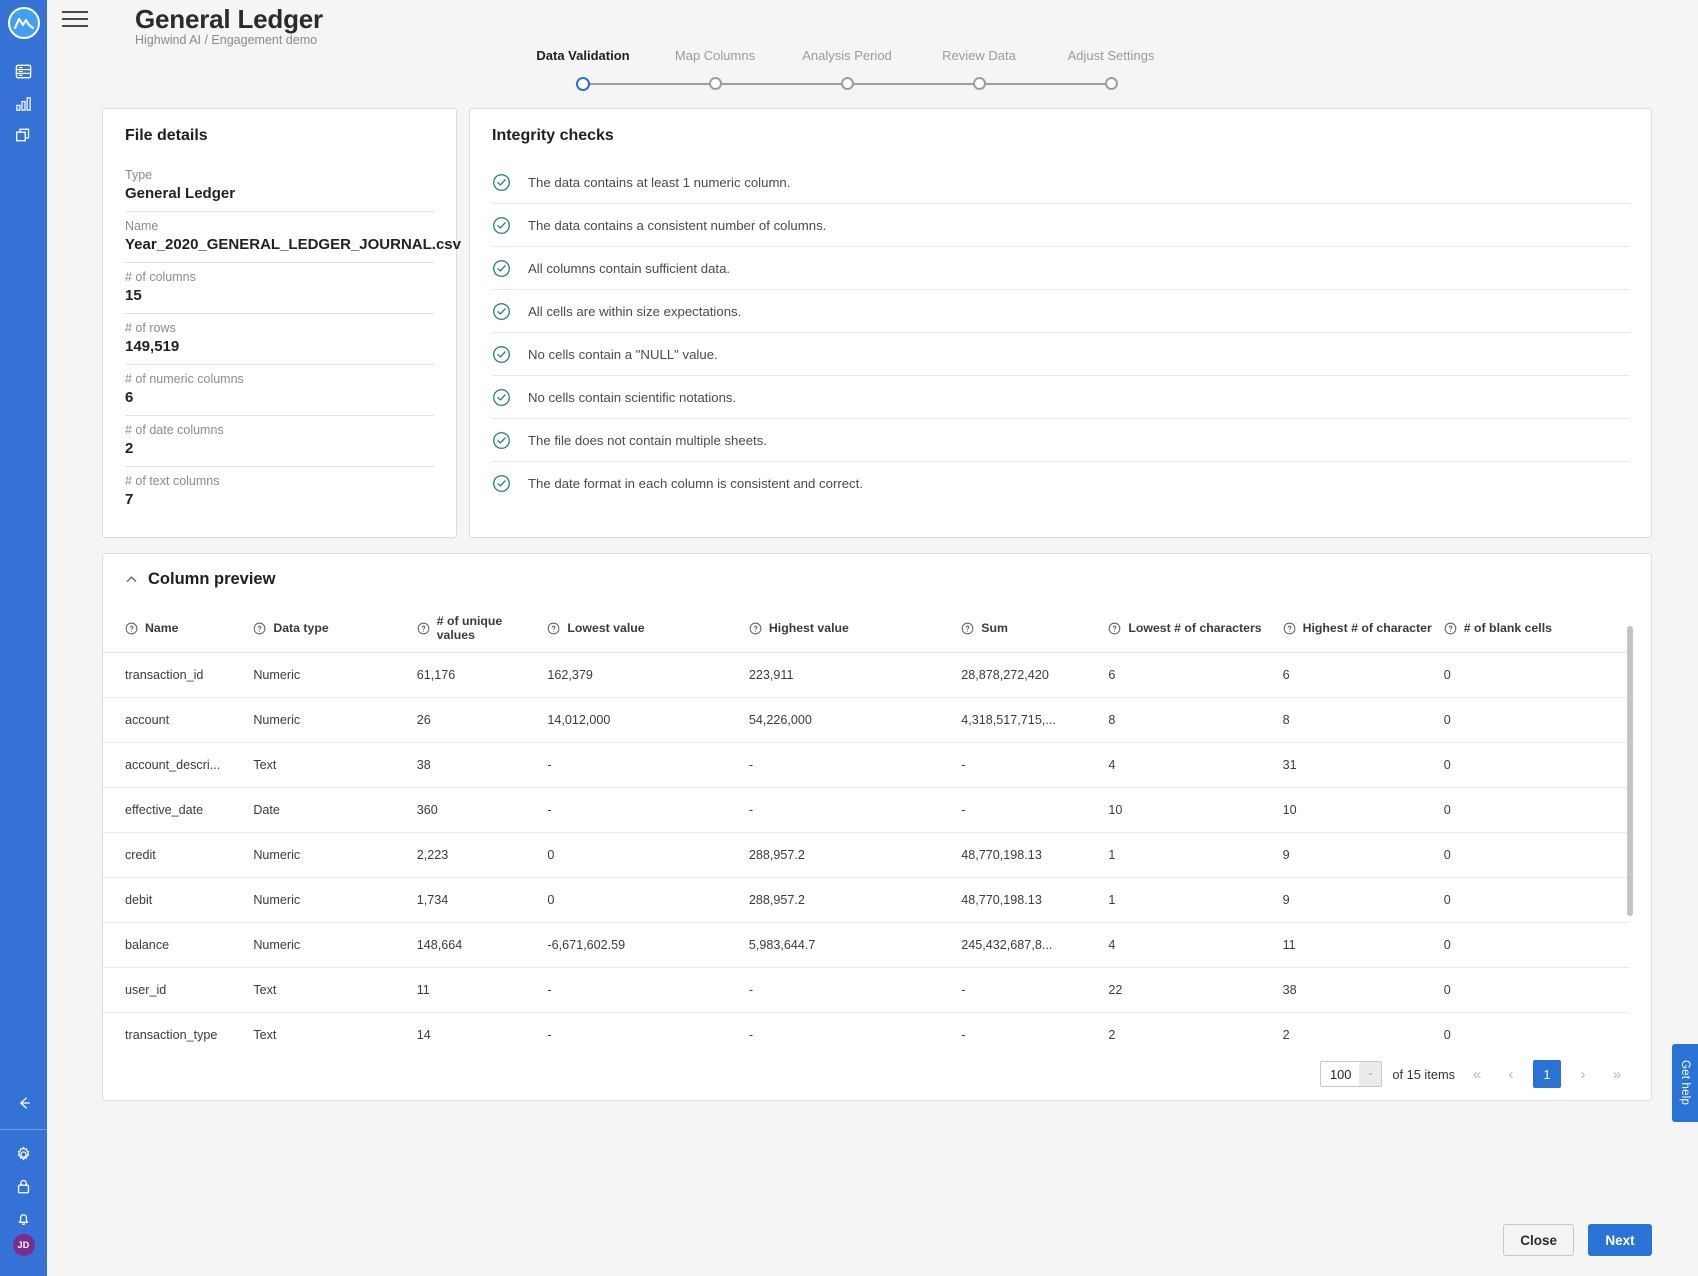 Image resolution: width=1698 pixels, height=1276 pixels. Describe the element at coordinates (482, 900) in the screenshot. I see `cell-unique-values: 1,734` at that location.